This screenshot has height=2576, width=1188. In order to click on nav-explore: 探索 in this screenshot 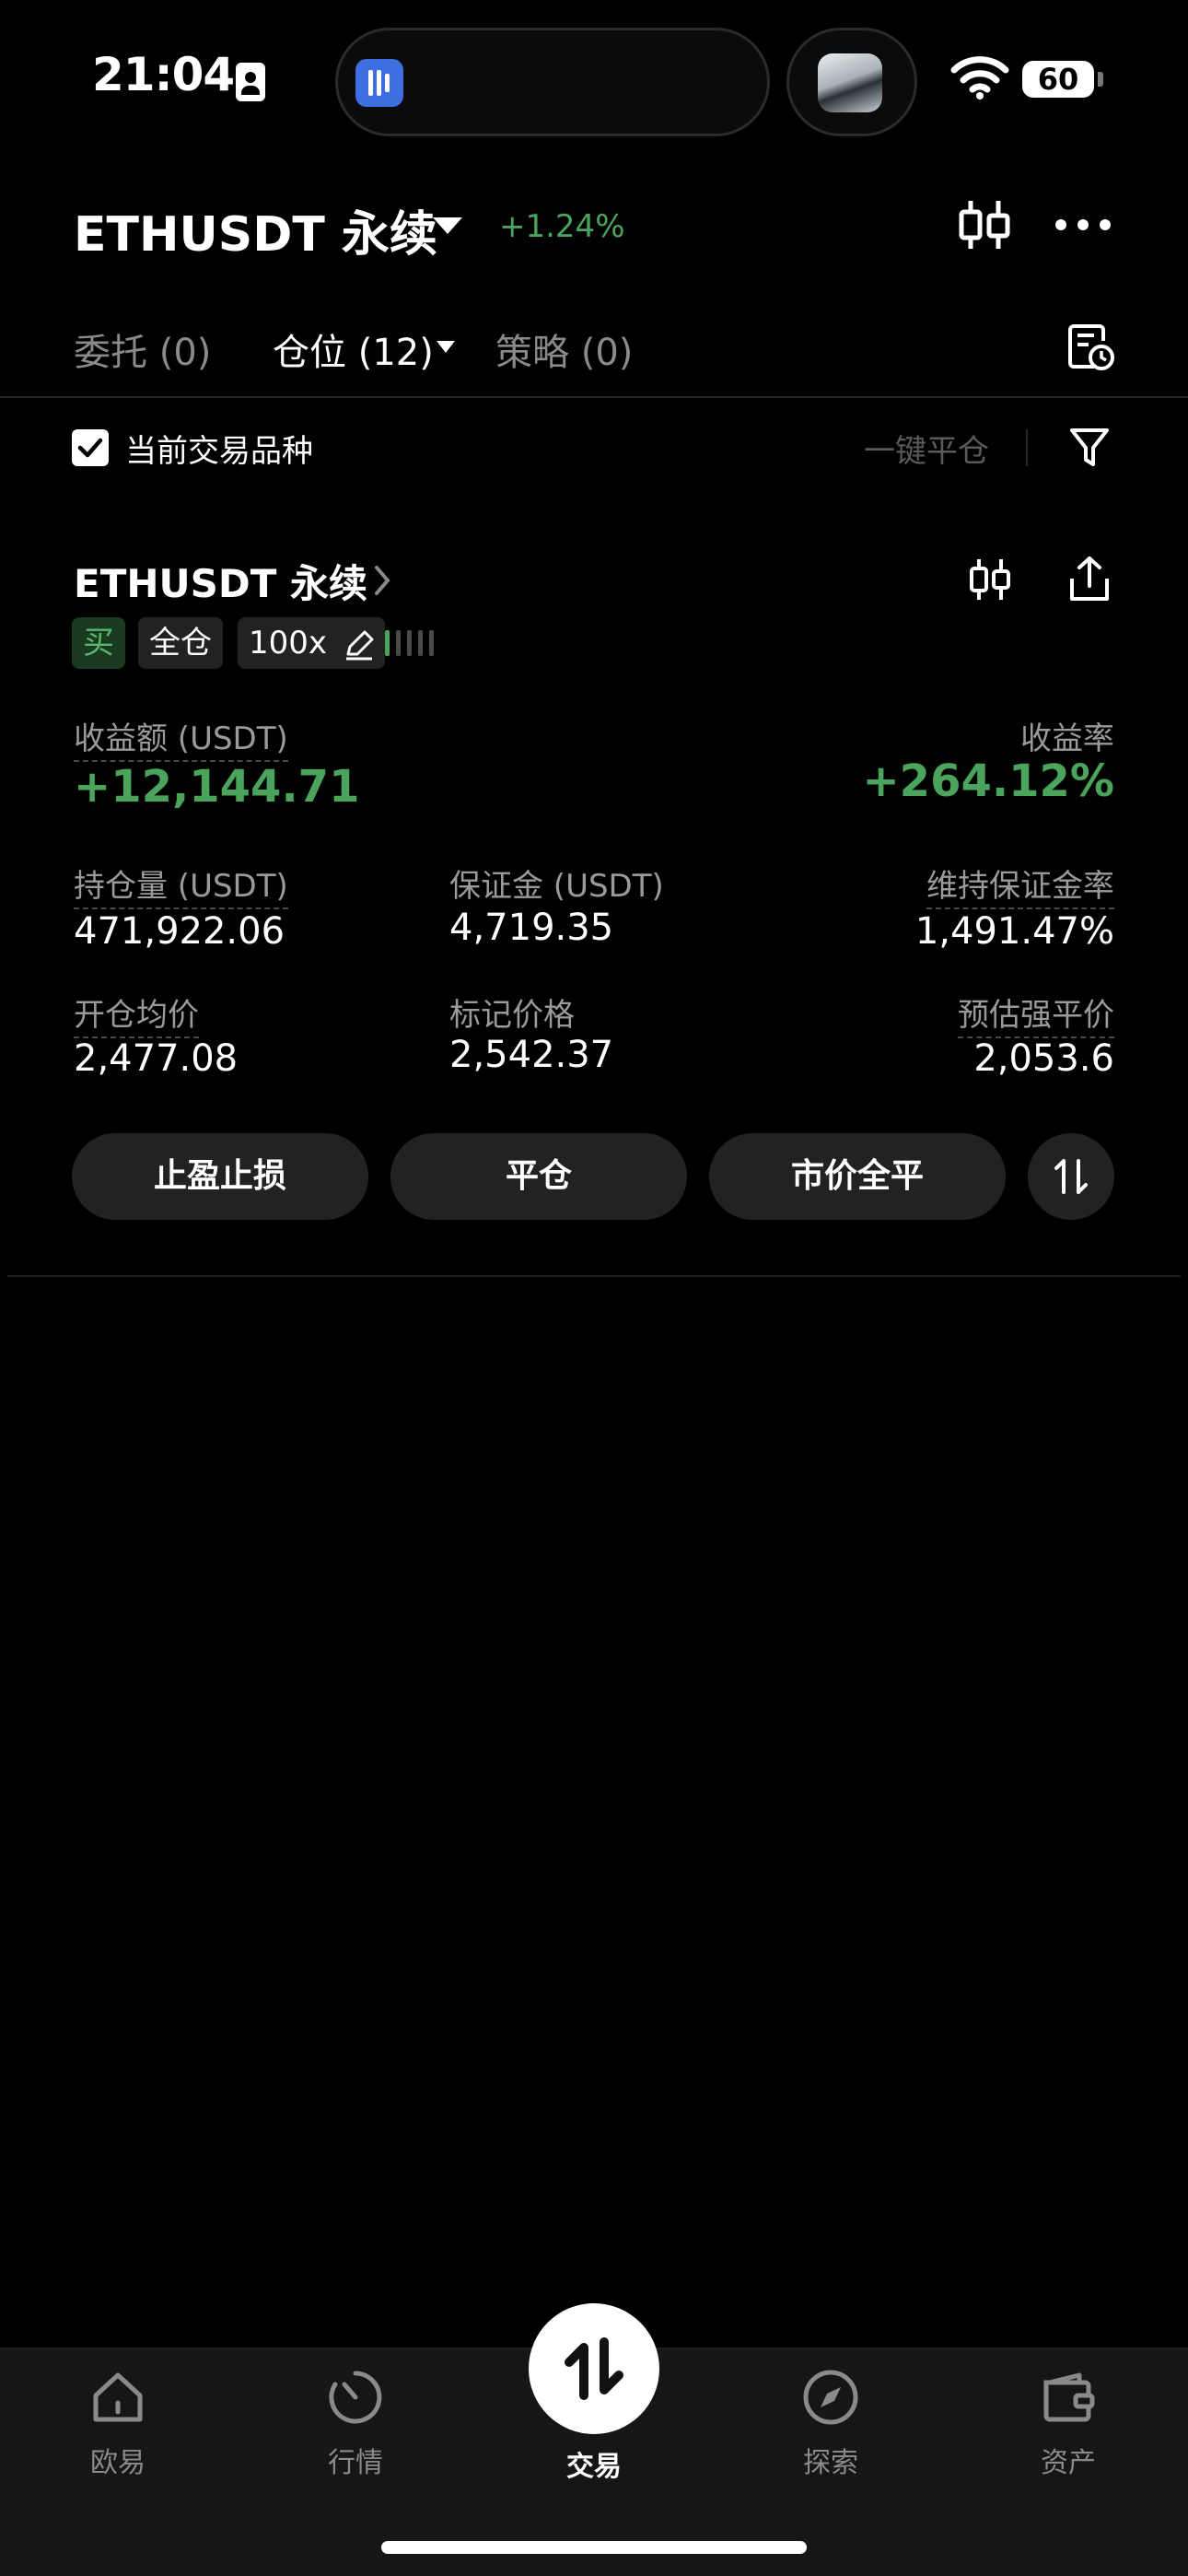, I will do `click(831, 2424)`.